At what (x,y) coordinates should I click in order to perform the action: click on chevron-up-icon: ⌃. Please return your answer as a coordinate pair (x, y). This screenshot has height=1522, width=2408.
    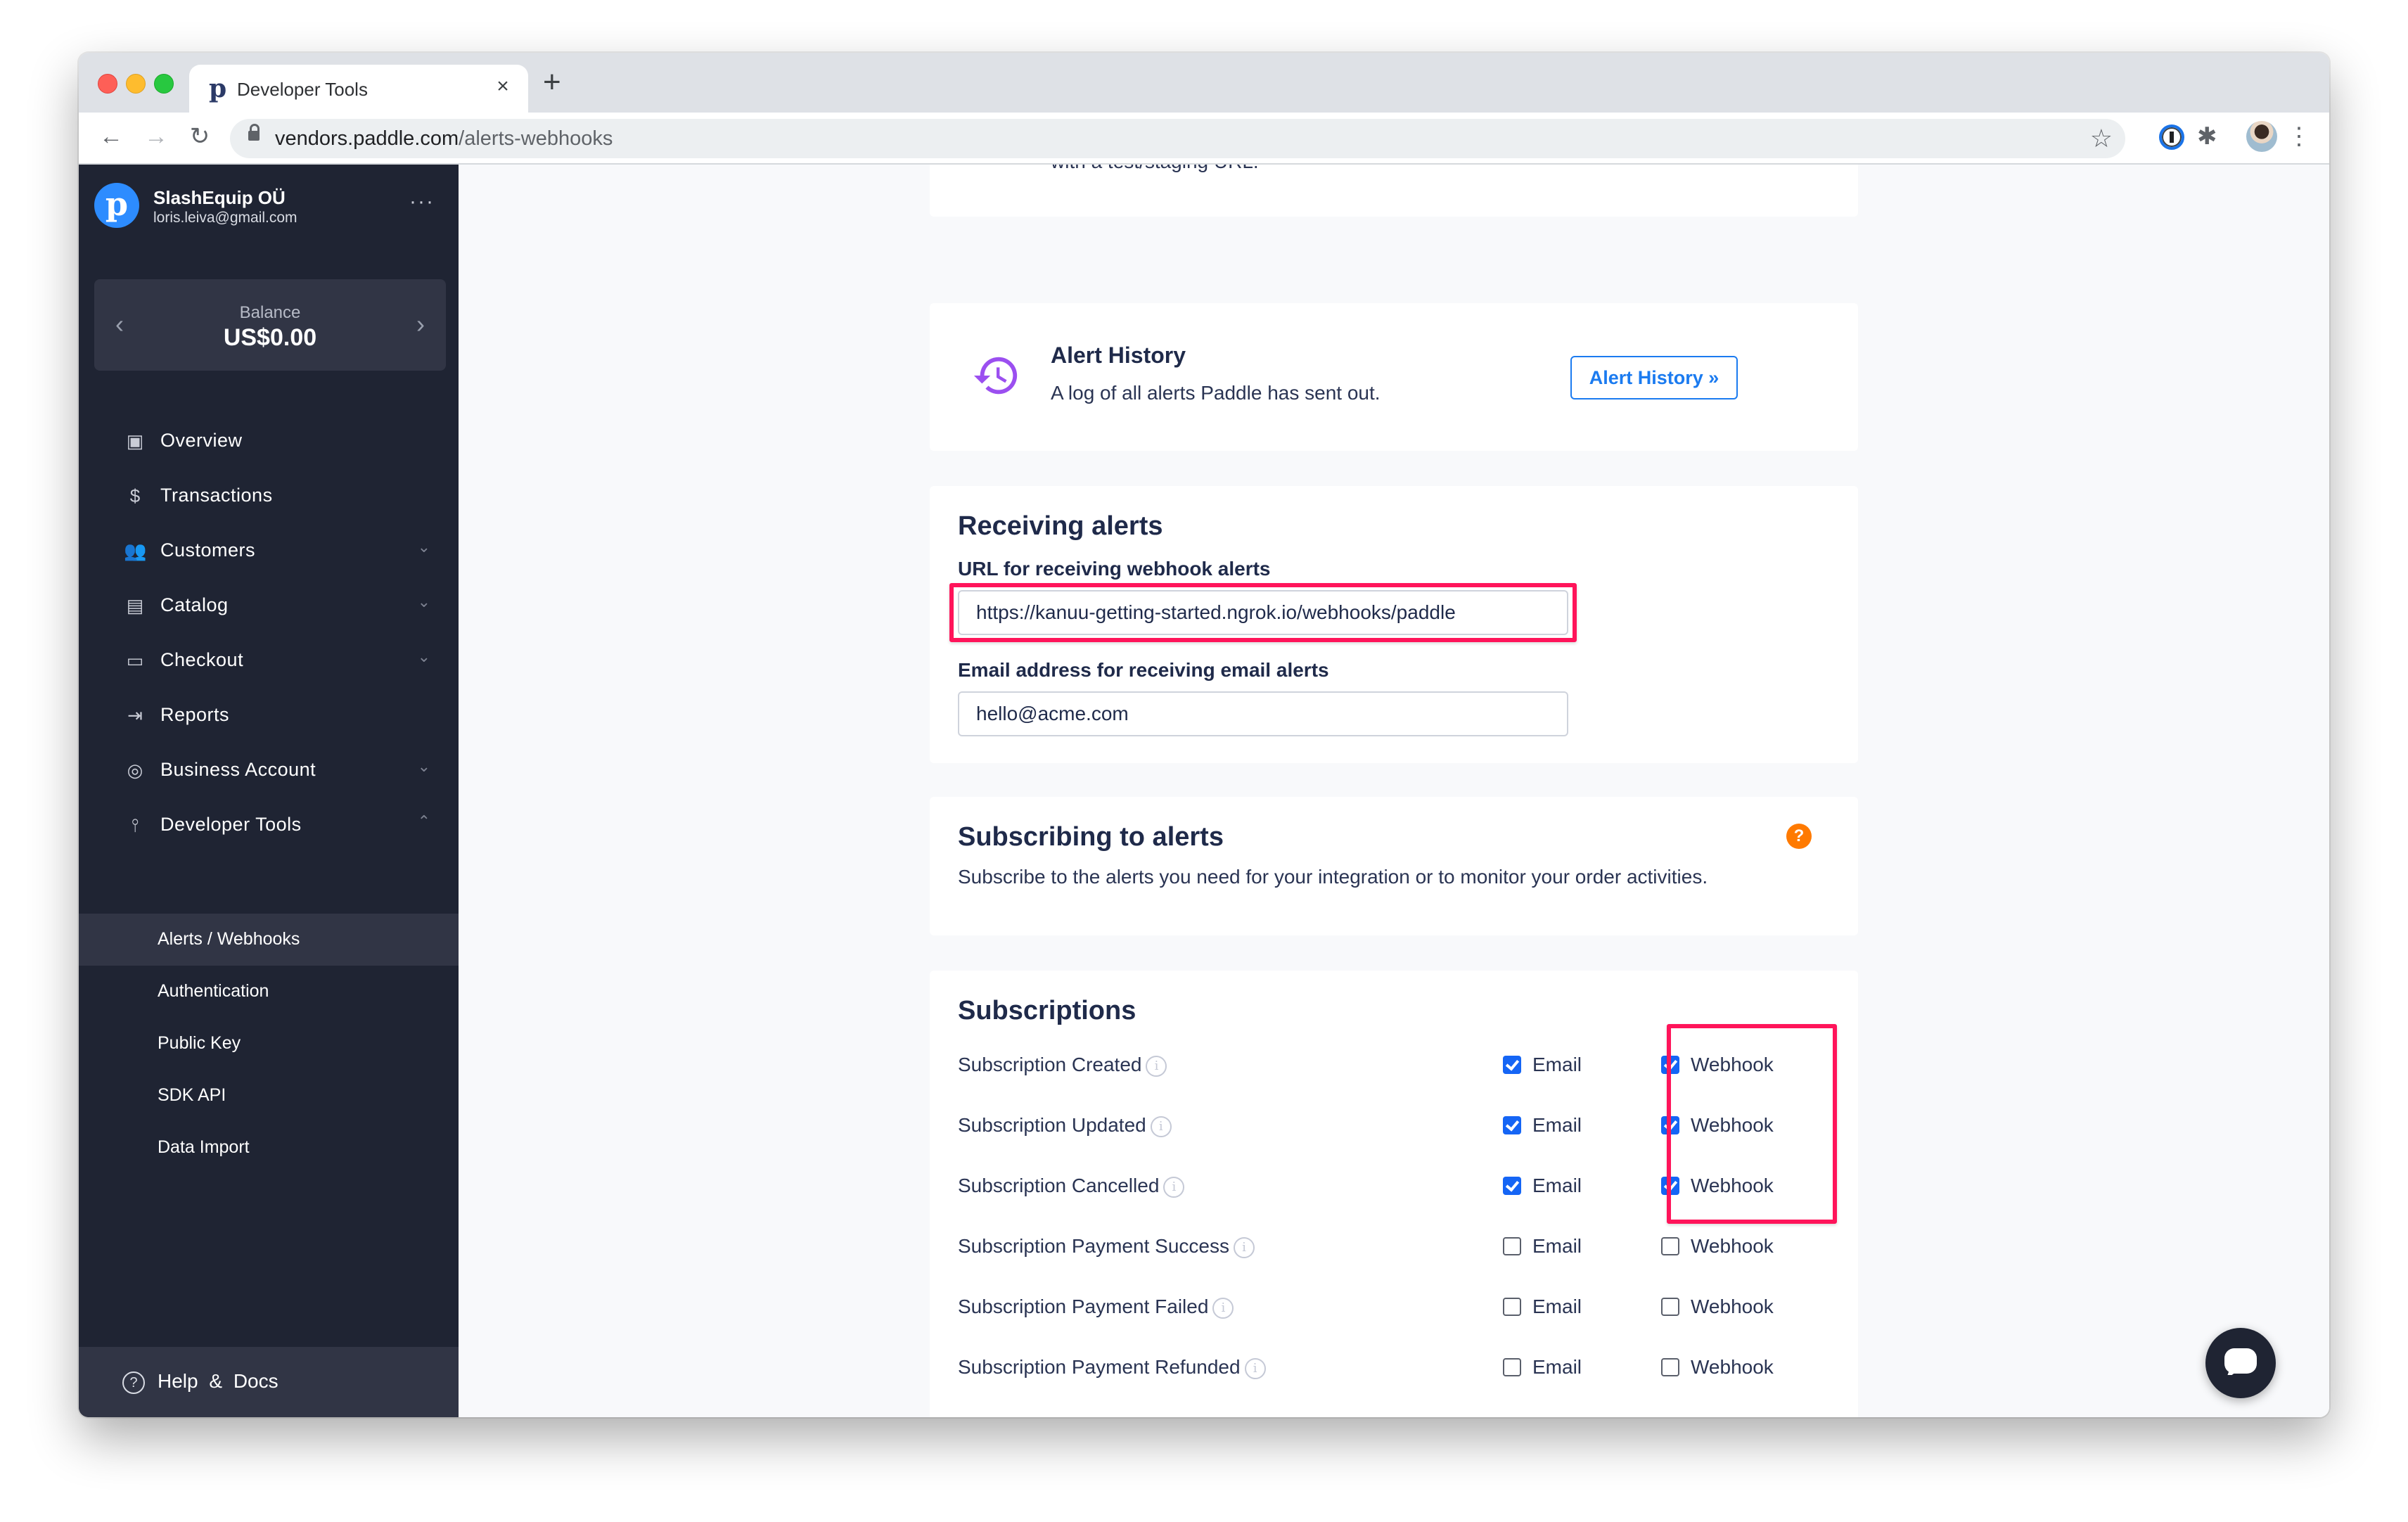
    Looking at the image, I should click on (424, 822).